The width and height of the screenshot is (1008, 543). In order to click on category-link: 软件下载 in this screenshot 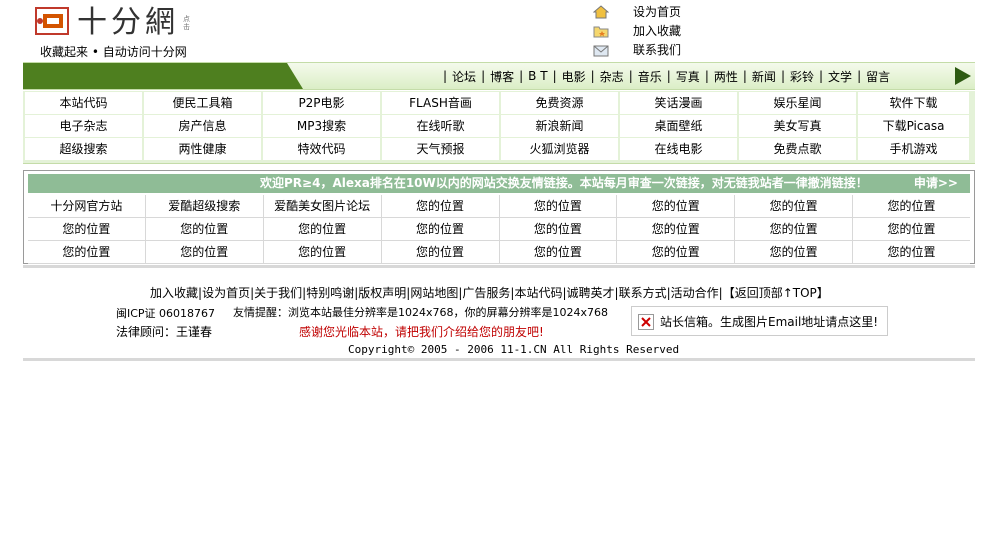, I will do `click(913, 103)`.